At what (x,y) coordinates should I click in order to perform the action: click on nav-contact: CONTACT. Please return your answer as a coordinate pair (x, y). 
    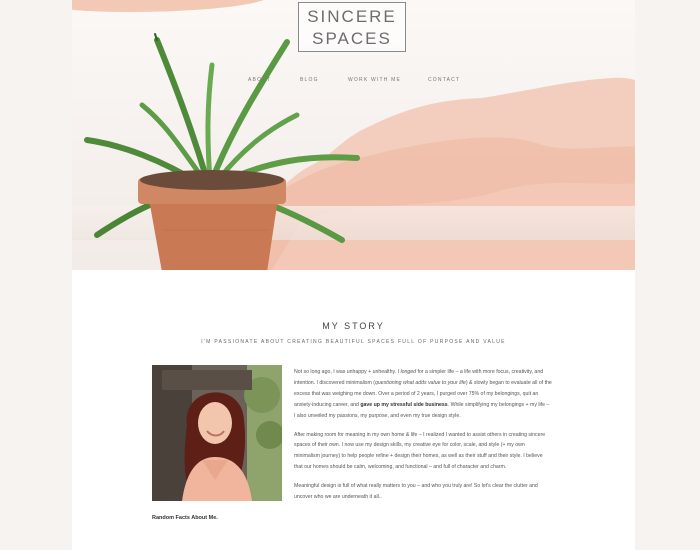
    Looking at the image, I should click on (444, 80).